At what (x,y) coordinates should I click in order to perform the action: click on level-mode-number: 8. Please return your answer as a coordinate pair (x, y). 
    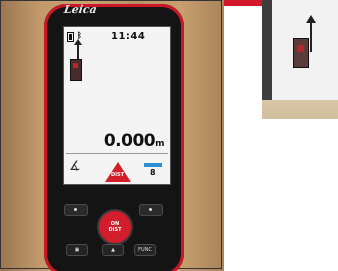
    Looking at the image, I should click on (153, 172).